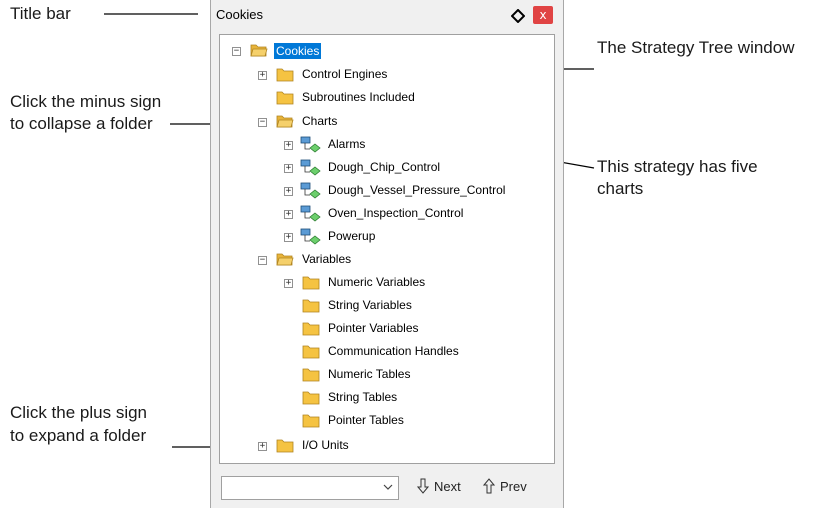 The width and height of the screenshot is (825, 508). What do you see at coordinates (344, 74) in the screenshot?
I see `tree-label-control-engines: Control Engines` at bounding box center [344, 74].